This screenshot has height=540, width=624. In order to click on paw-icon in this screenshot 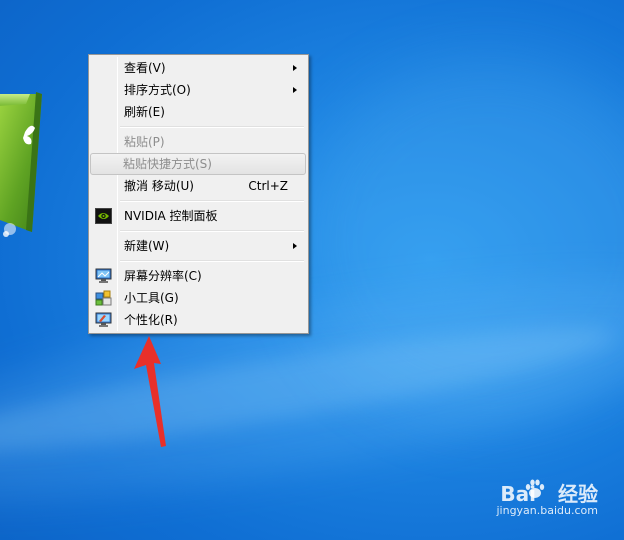, I will do `click(535, 488)`.